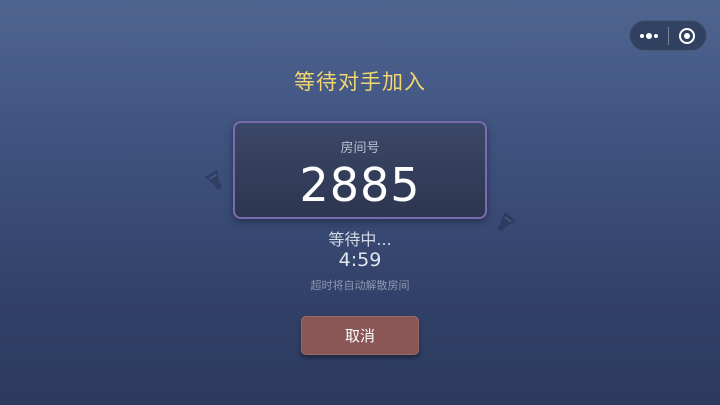 This screenshot has width=720, height=405. What do you see at coordinates (360, 82) in the screenshot?
I see `page-title: 等待对手加入` at bounding box center [360, 82].